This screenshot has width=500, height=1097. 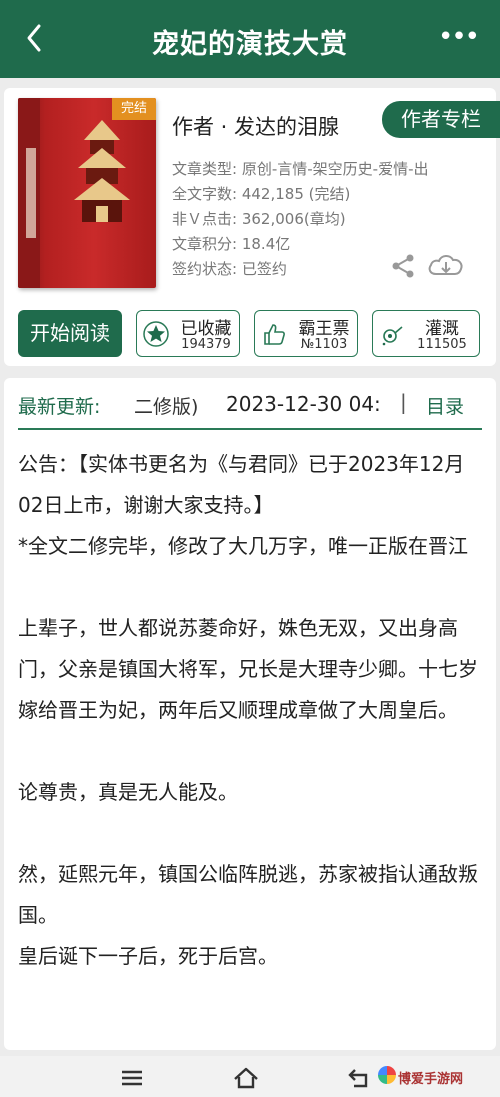 I want to click on watermark-text: 博爱手游网, so click(x=431, y=1079).